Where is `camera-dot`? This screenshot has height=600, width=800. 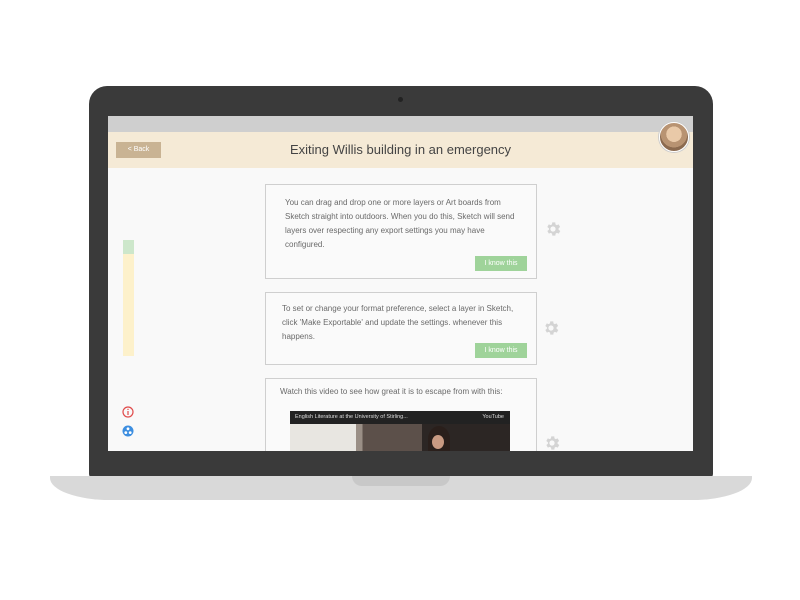
camera-dot is located at coordinates (400, 99).